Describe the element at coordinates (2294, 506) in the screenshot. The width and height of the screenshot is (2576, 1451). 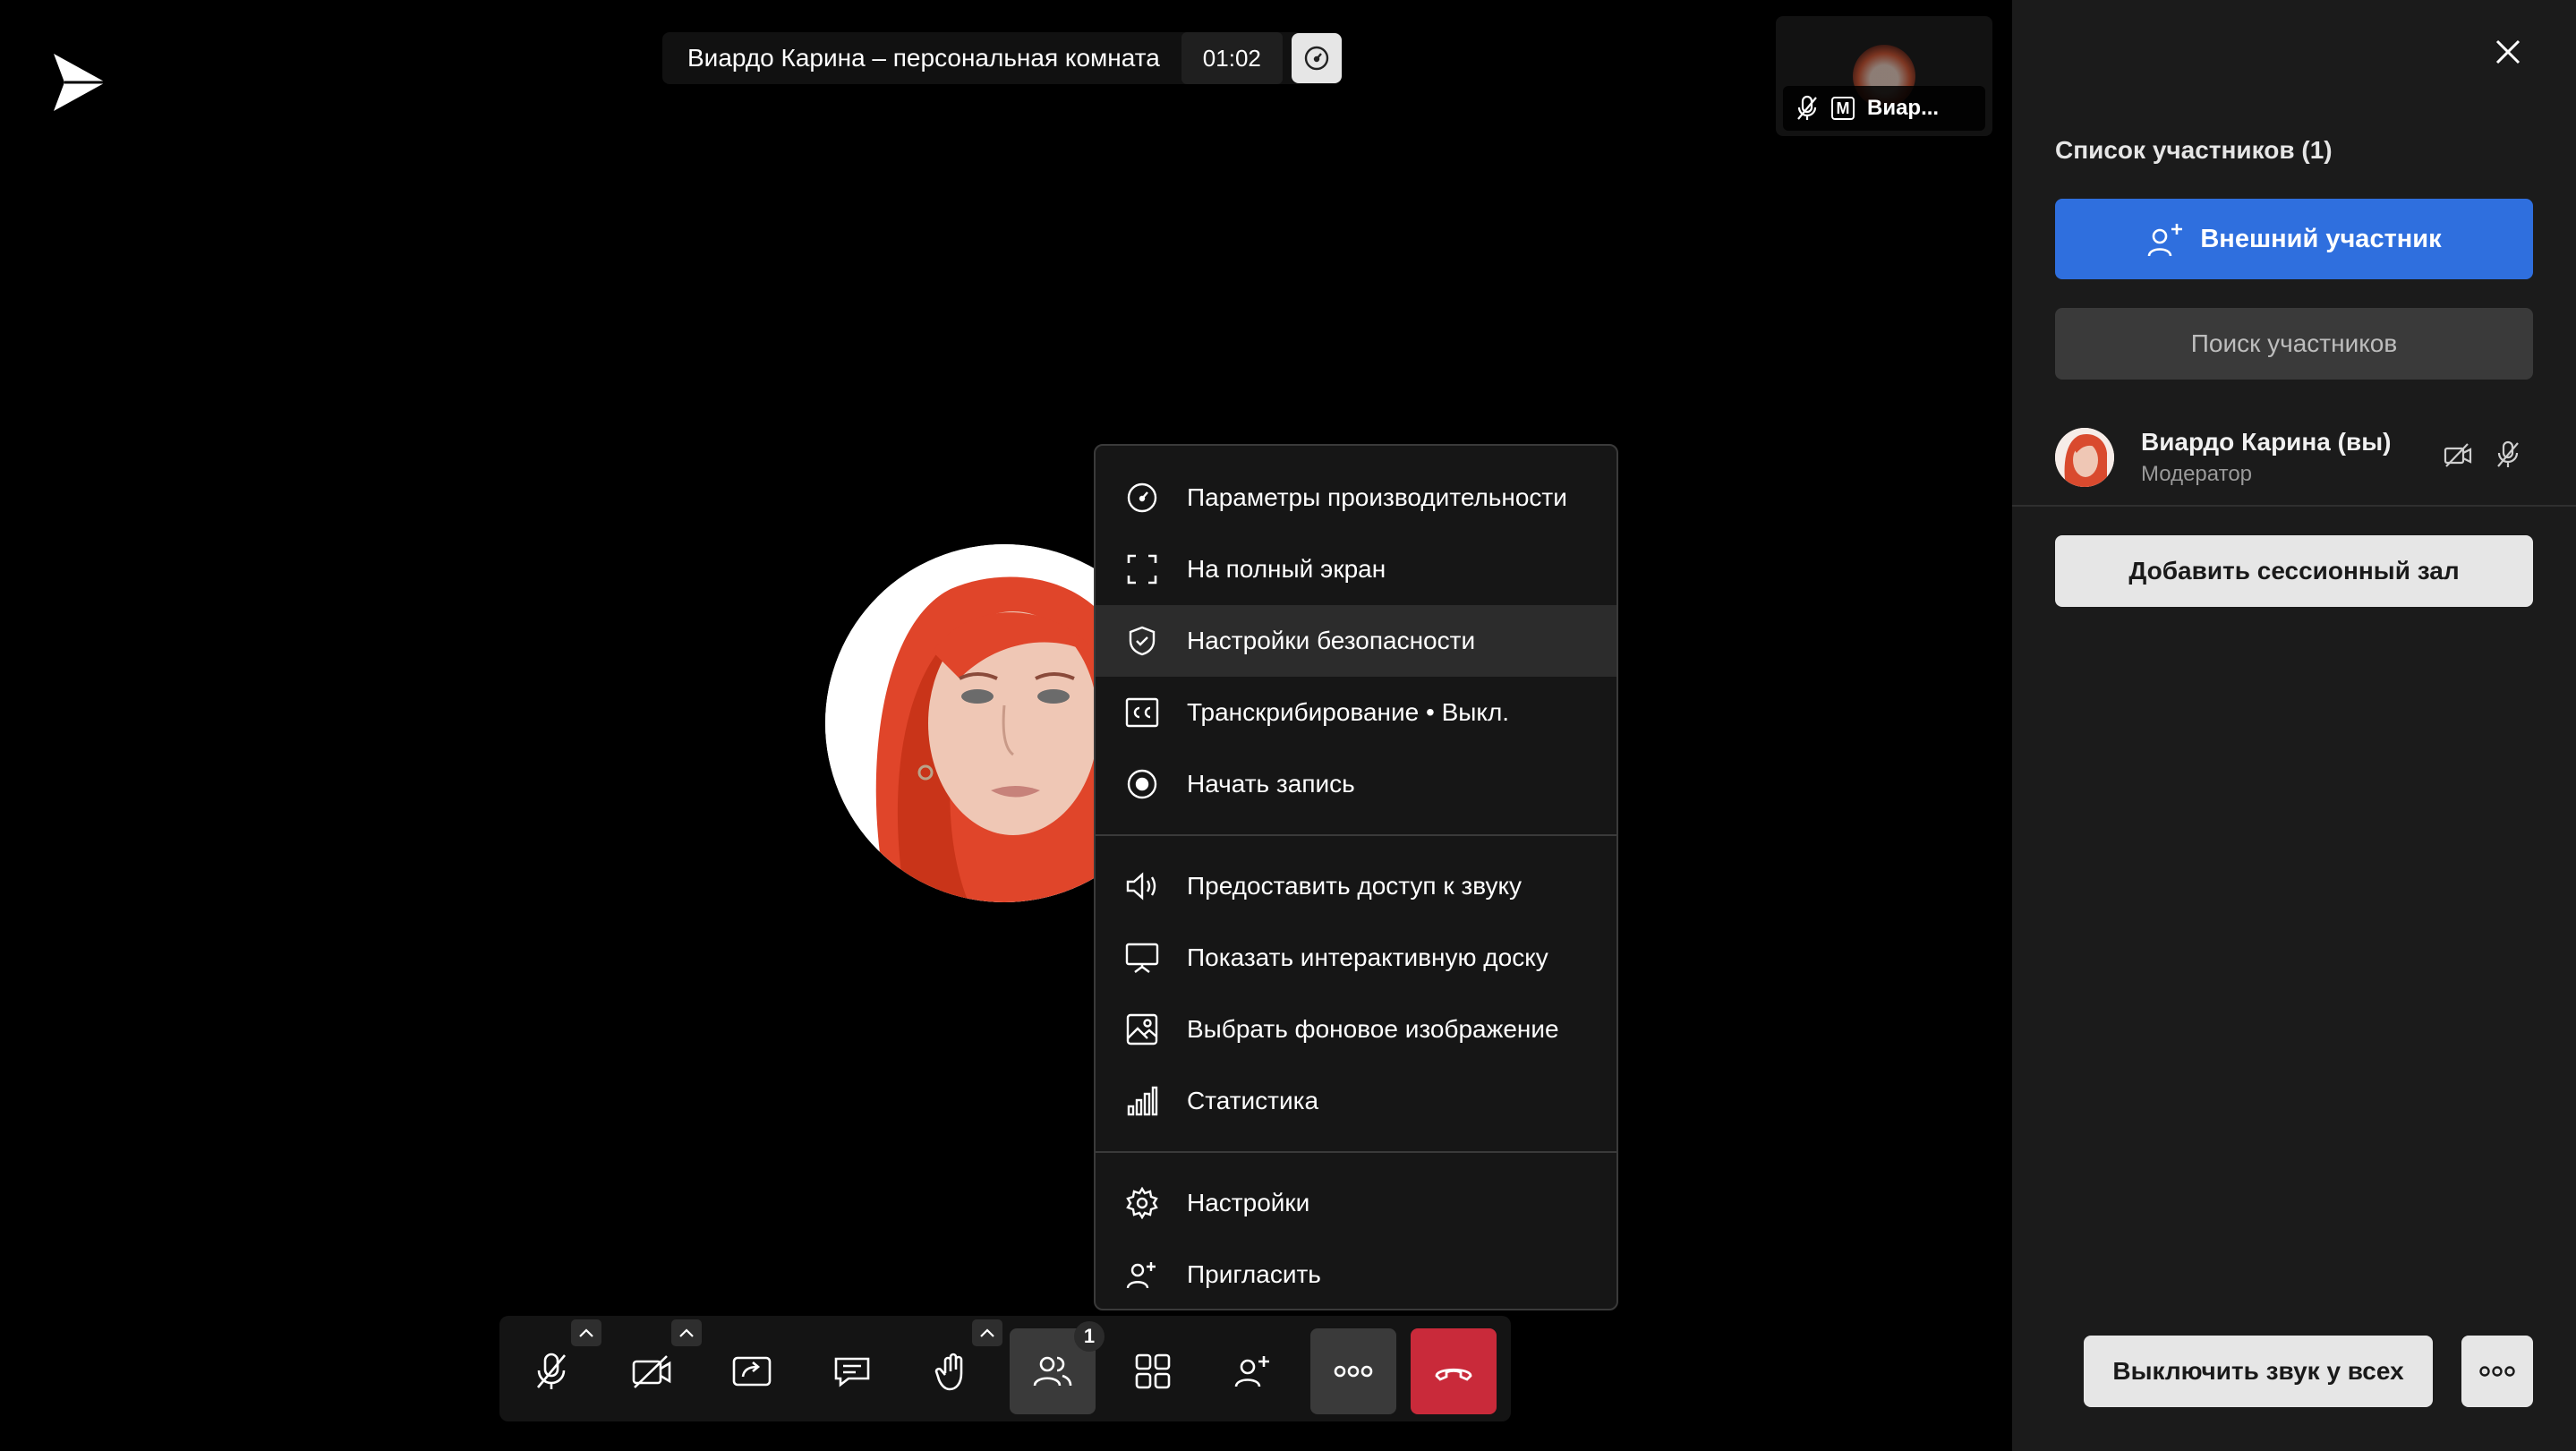
I see `panel-divider` at that location.